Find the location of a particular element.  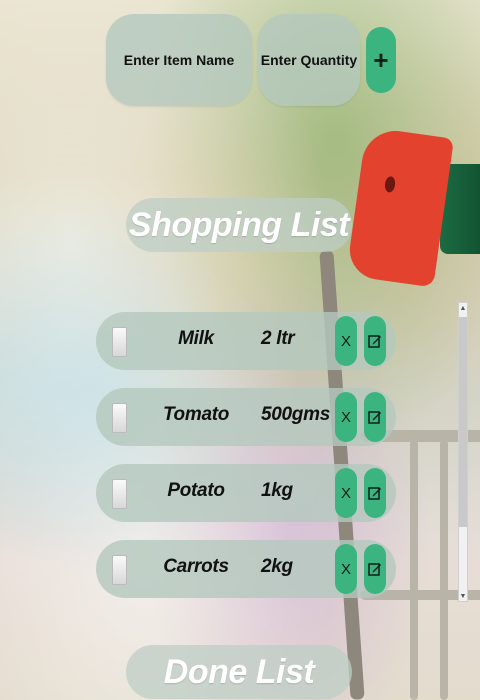

shopping-list-title: Shopping List is located at coordinates (239, 225).